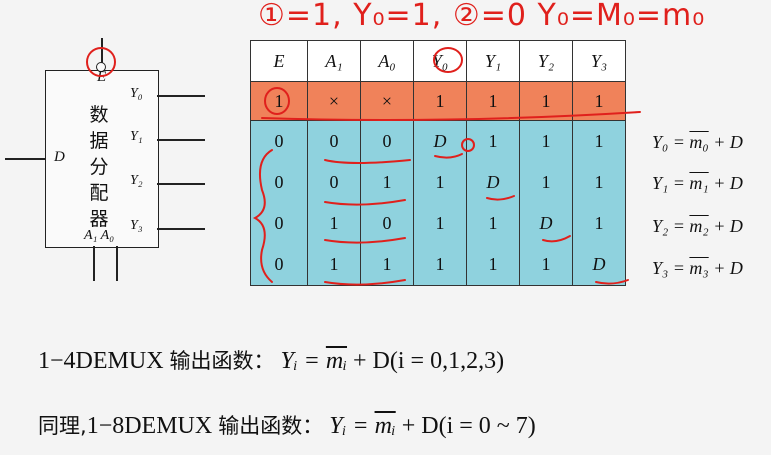  Describe the element at coordinates (287, 426) in the screenshot. I see `formula-1-8-demux: 同理,1−8DEMUX 输出函数： Yᵢ = mᵢ + D(i = 0 ~ 7)` at that location.